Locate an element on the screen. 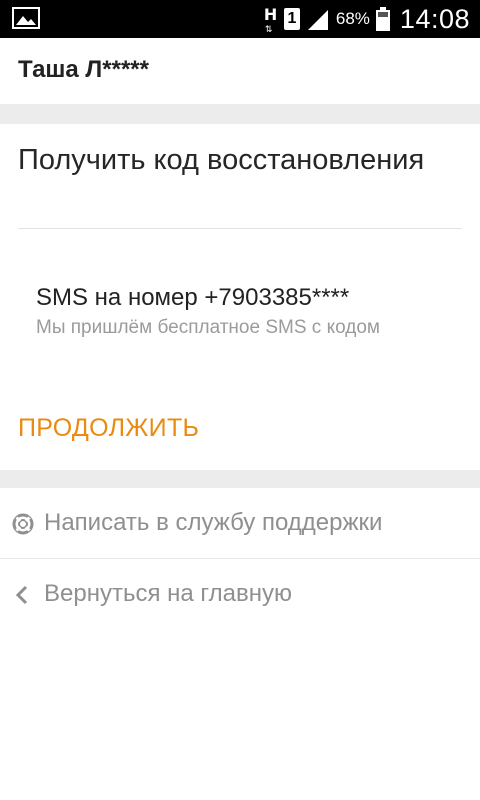 The image size is (480, 800). sms-option-description: Мы пришлём бесплатное SMS с кодом is located at coordinates (208, 327).